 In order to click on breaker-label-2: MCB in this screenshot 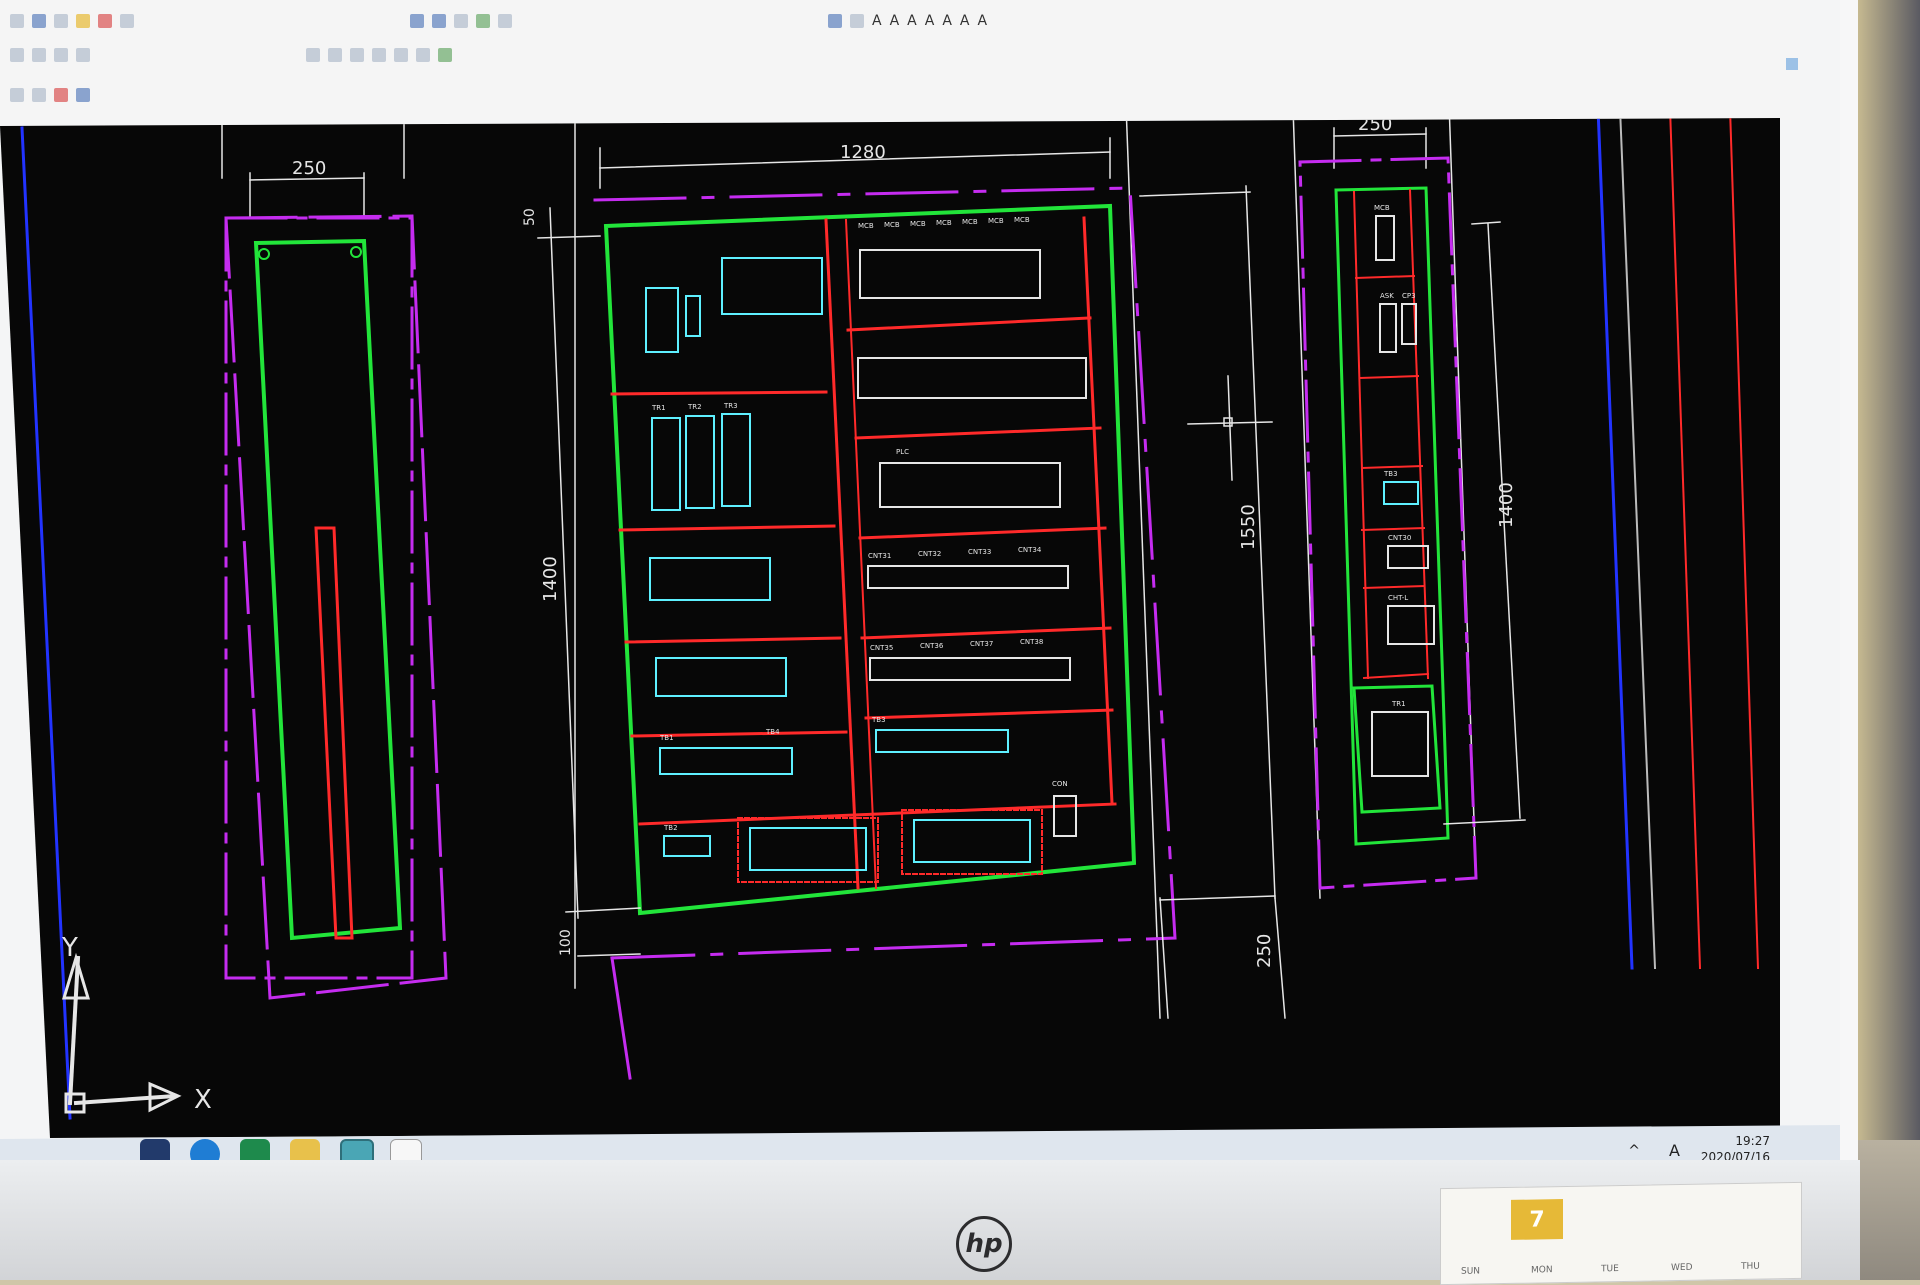, I will do `click(892, 225)`.